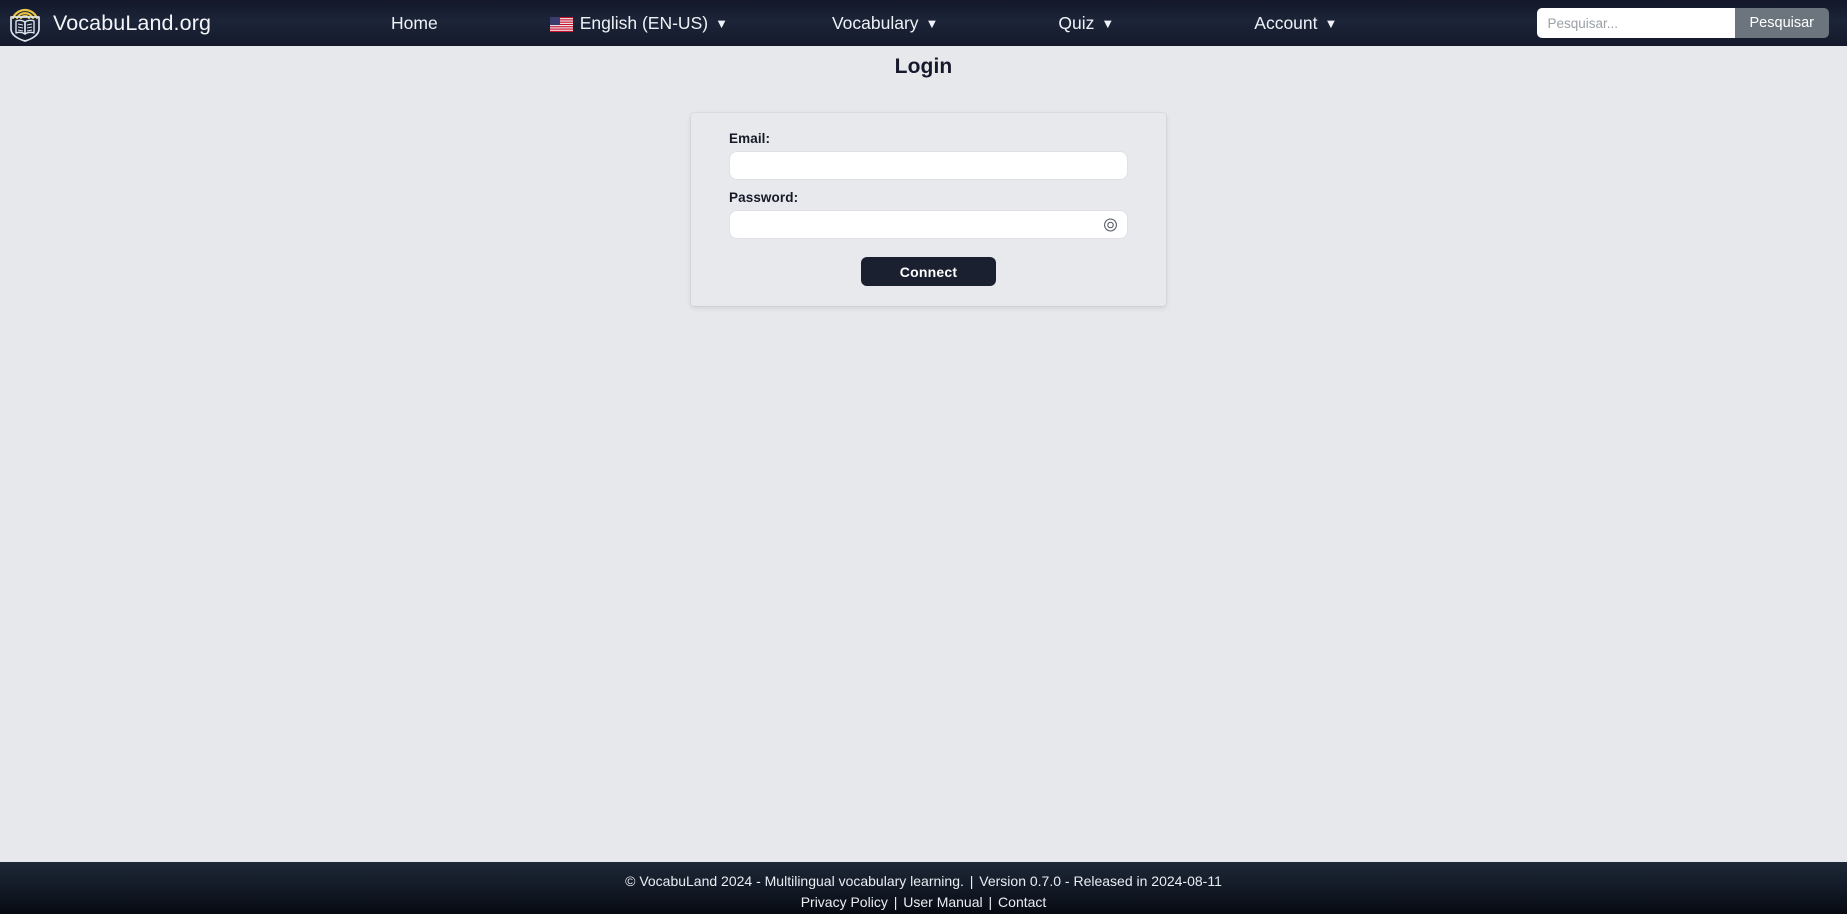 The image size is (1847, 914). I want to click on nav-item-vocabulary-label: Vocabulary, so click(875, 22).